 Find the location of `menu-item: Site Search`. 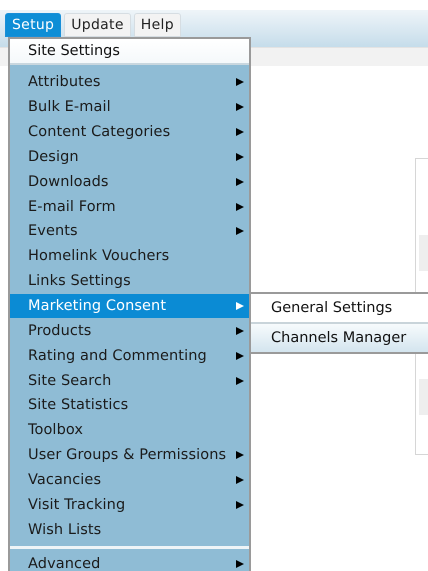

menu-item: Site Search is located at coordinates (129, 380).